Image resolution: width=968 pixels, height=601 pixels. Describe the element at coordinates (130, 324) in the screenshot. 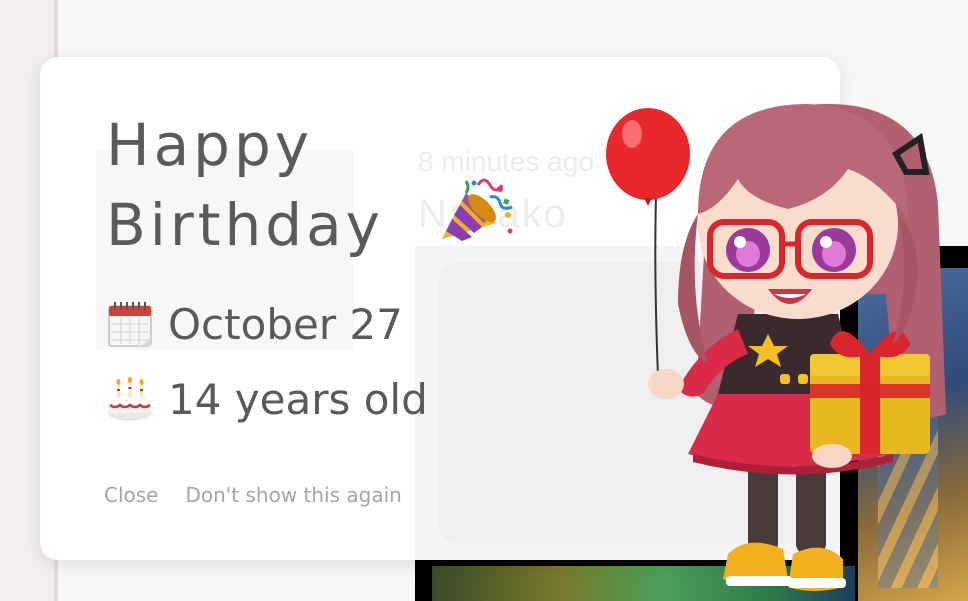

I see `calendar-icon` at that location.